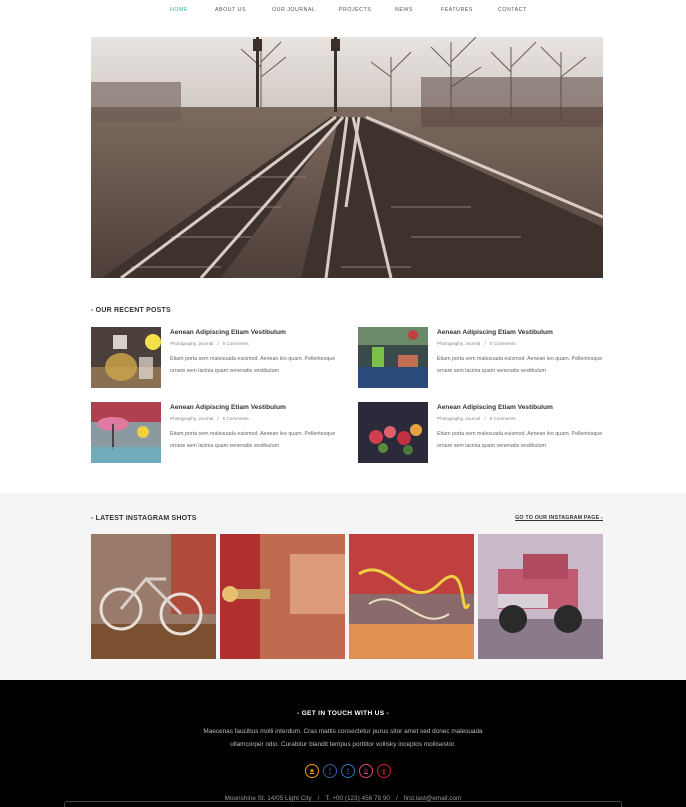 The width and height of the screenshot is (686, 807). What do you see at coordinates (144, 518) in the screenshot?
I see `instagram-title: - LATEST INSTAGRAM SHOTS` at bounding box center [144, 518].